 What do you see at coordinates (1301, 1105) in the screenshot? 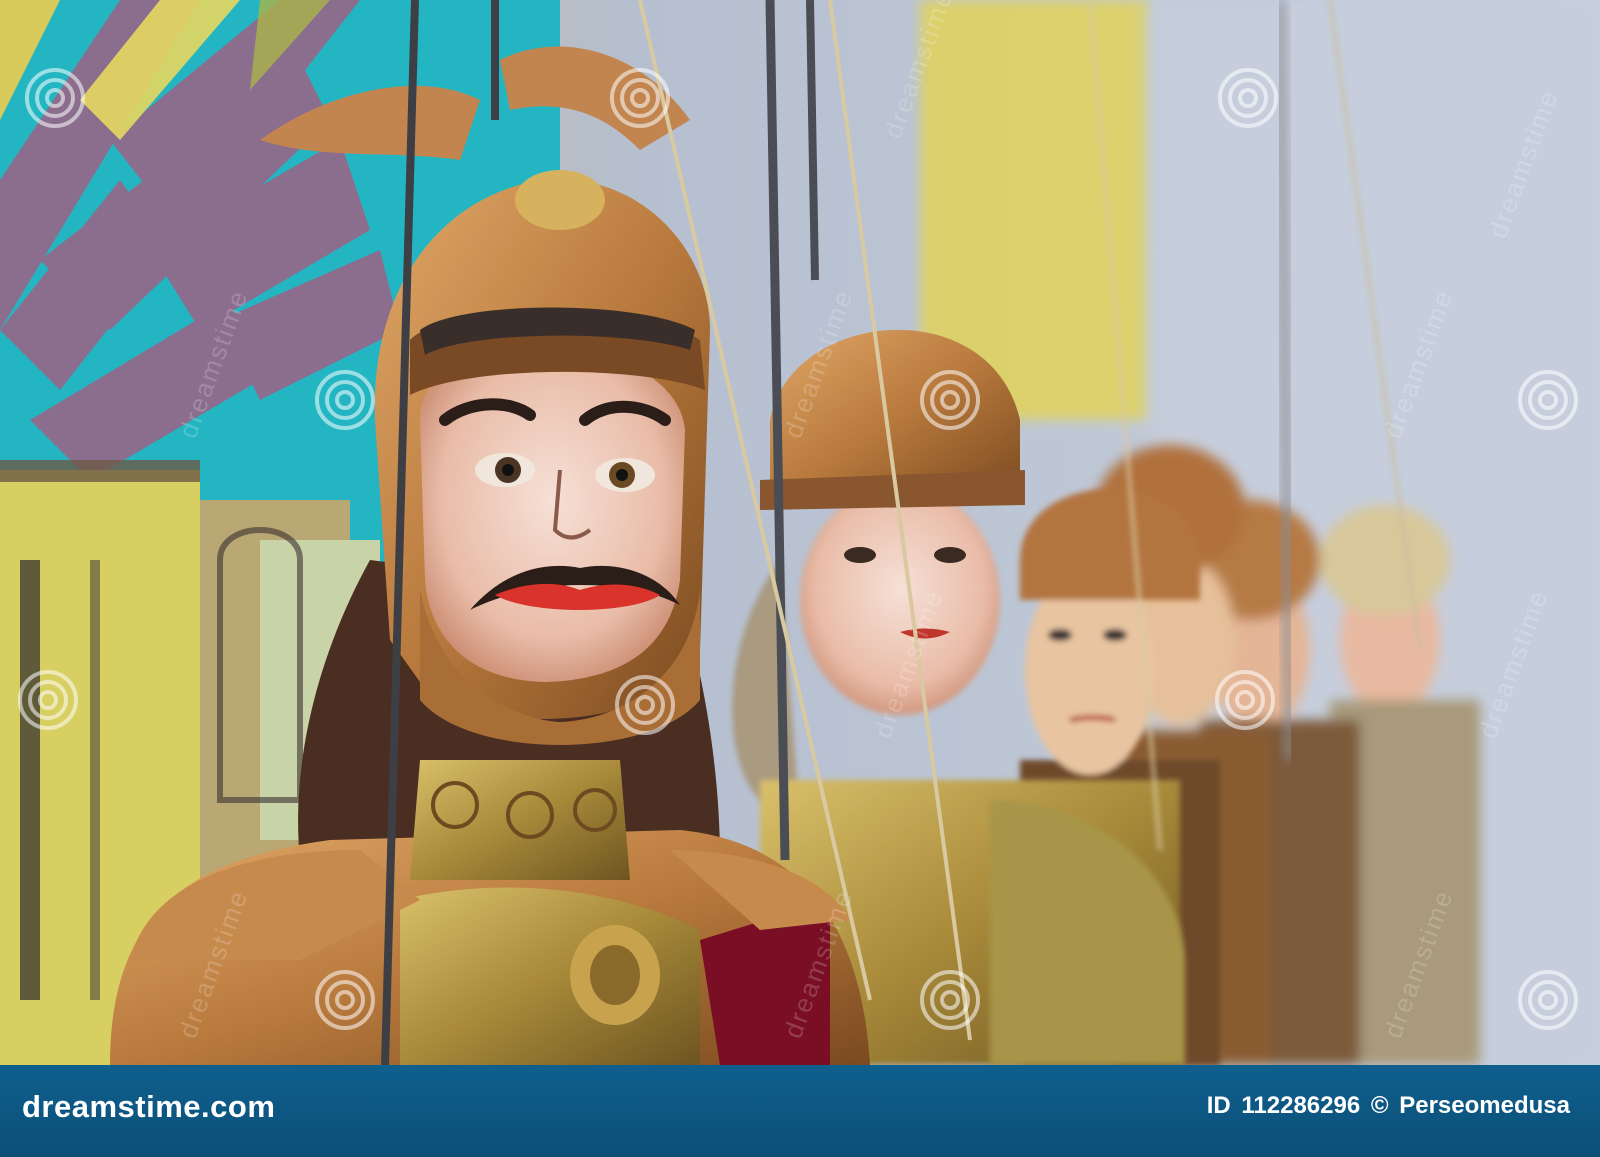
I see `image-id: 112286296` at bounding box center [1301, 1105].